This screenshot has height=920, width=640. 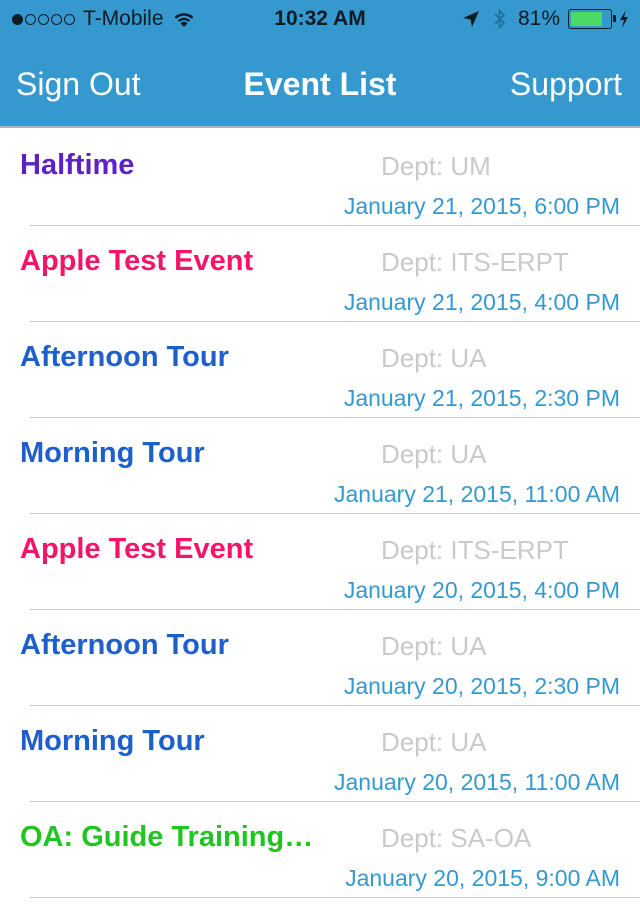 I want to click on bluetooth-icon, so click(x=500, y=19).